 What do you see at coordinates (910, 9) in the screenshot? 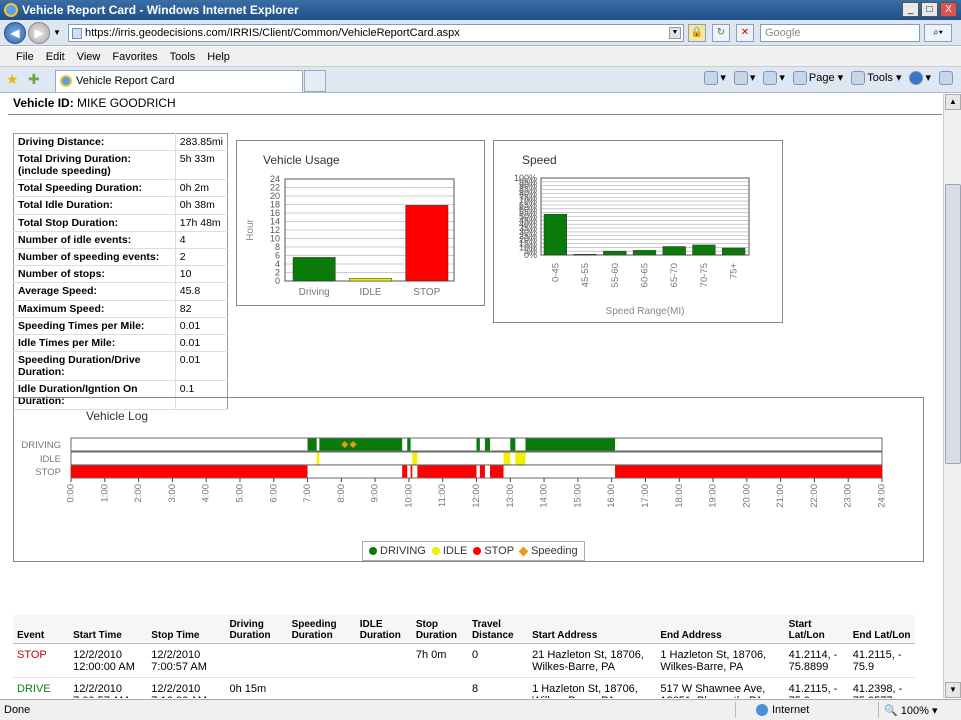
I see `minimize-button: _` at bounding box center [910, 9].